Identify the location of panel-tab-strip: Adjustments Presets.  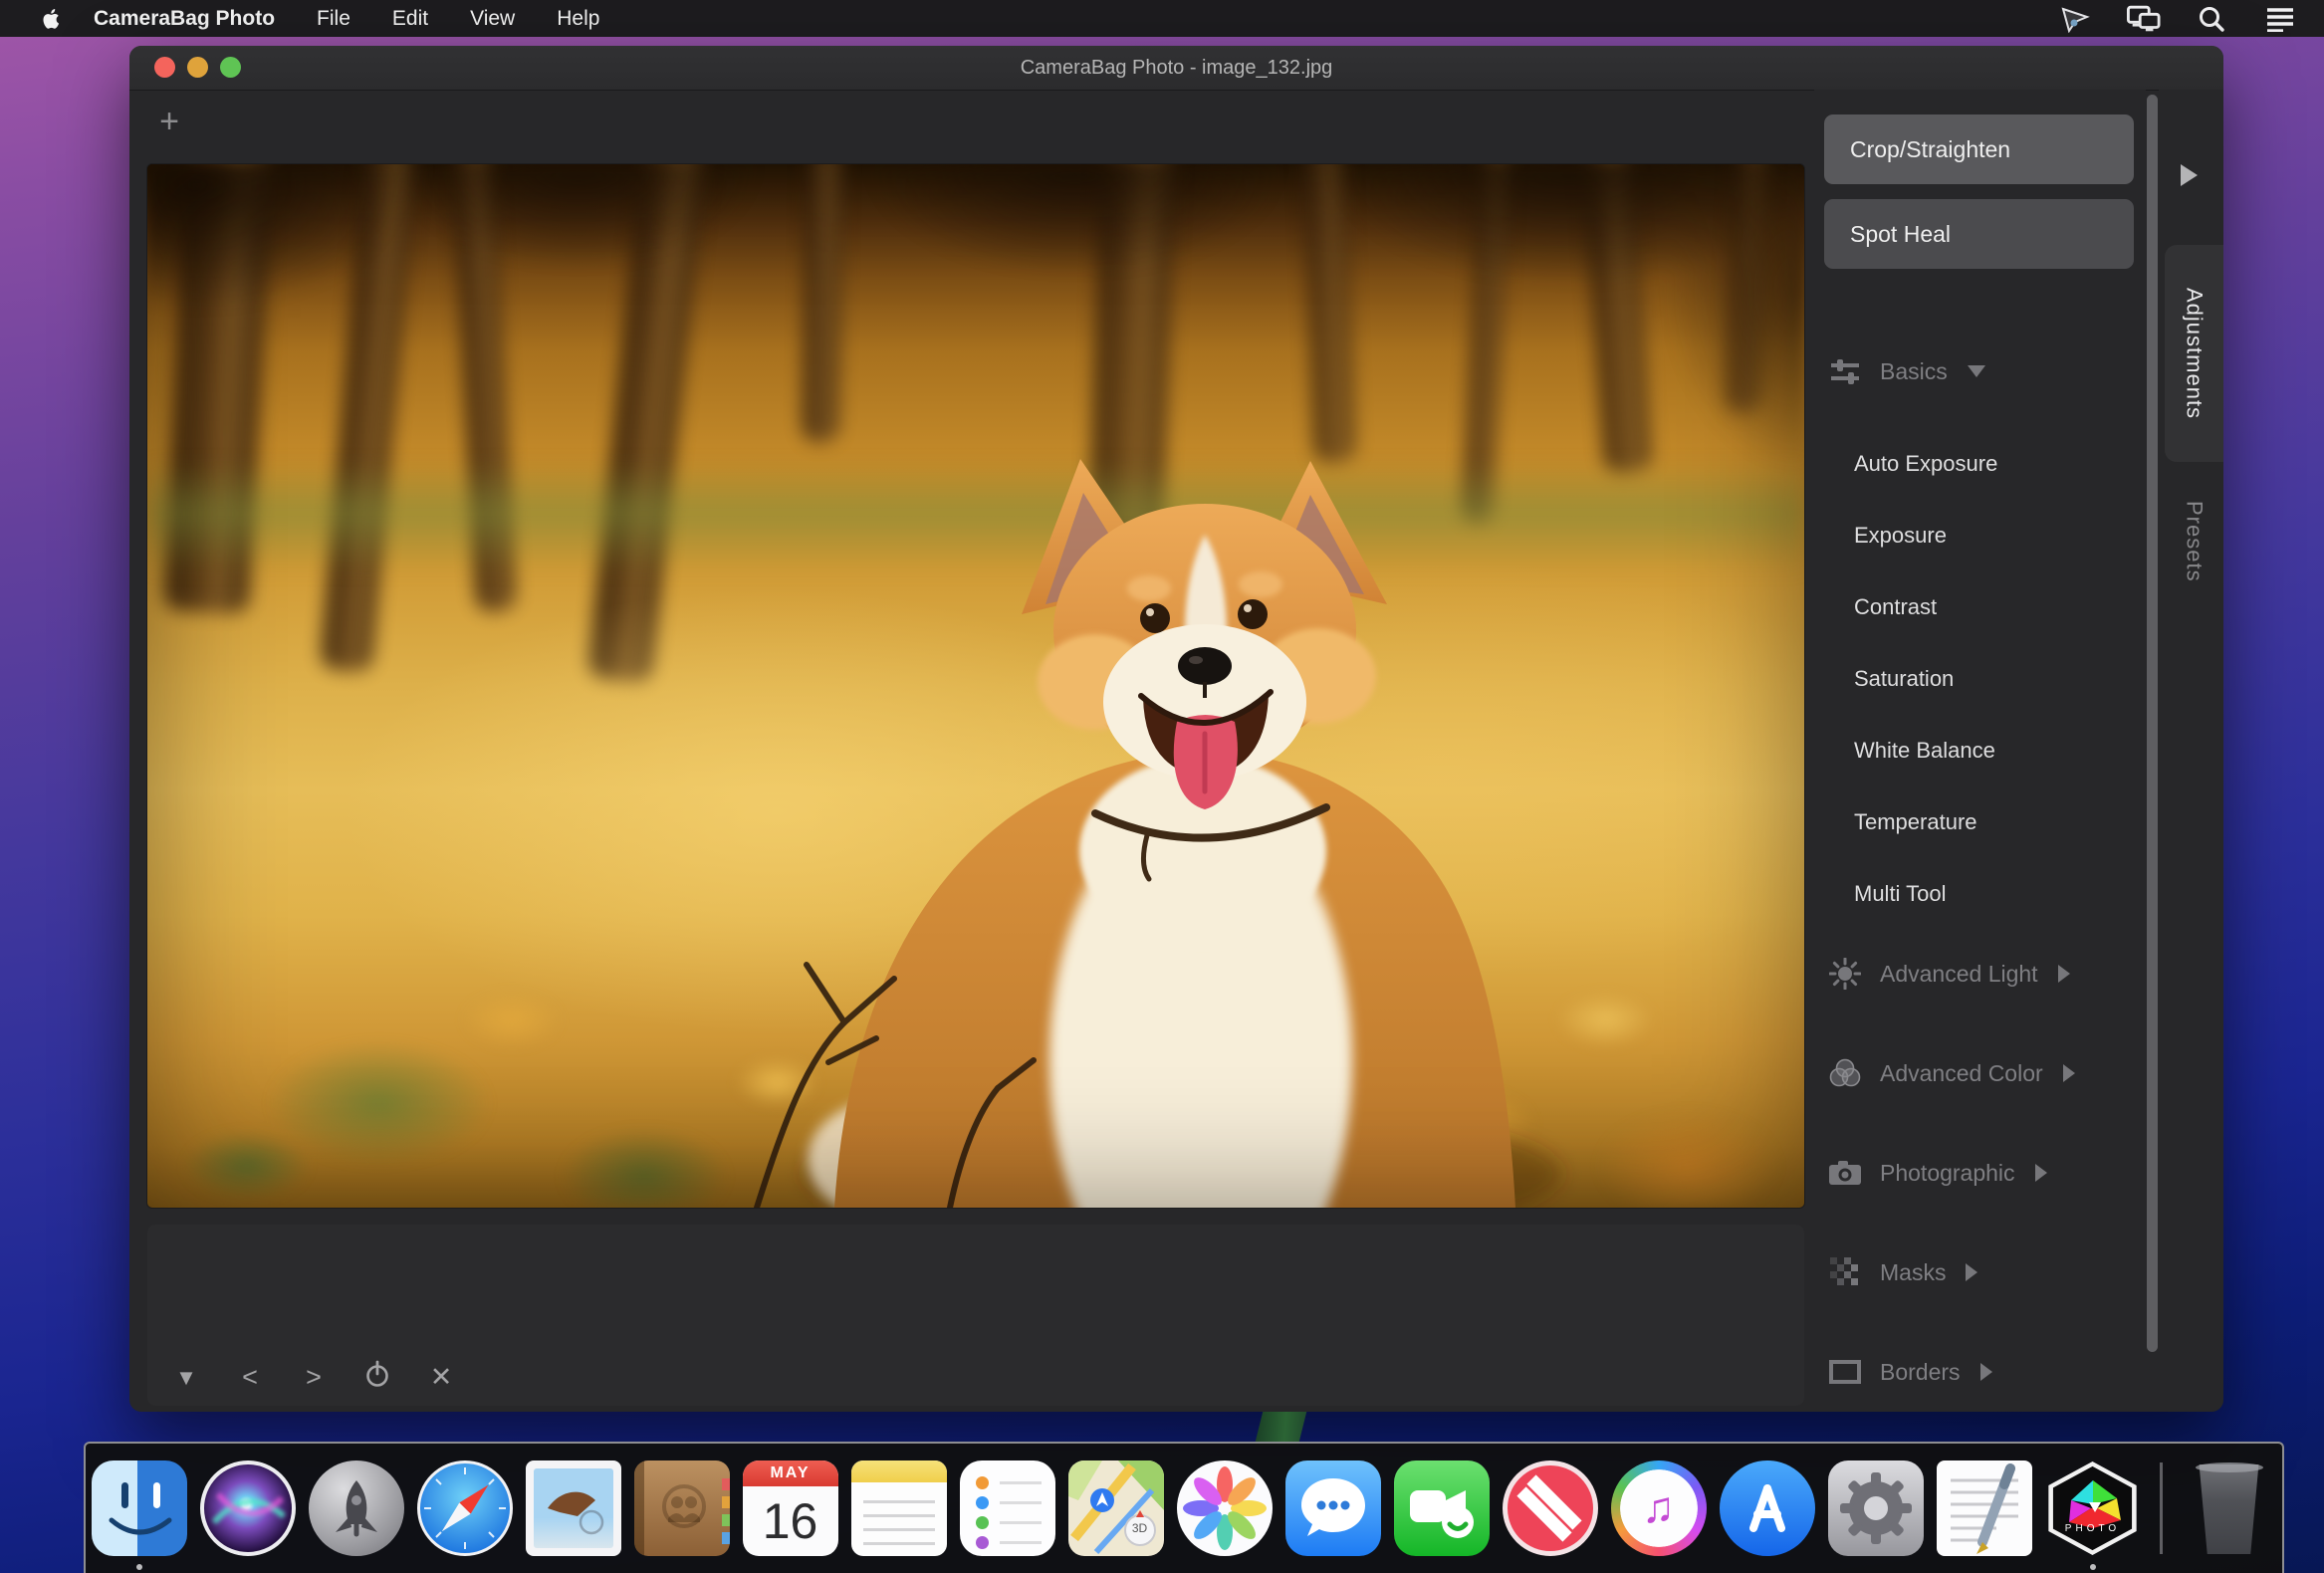
(2191, 751).